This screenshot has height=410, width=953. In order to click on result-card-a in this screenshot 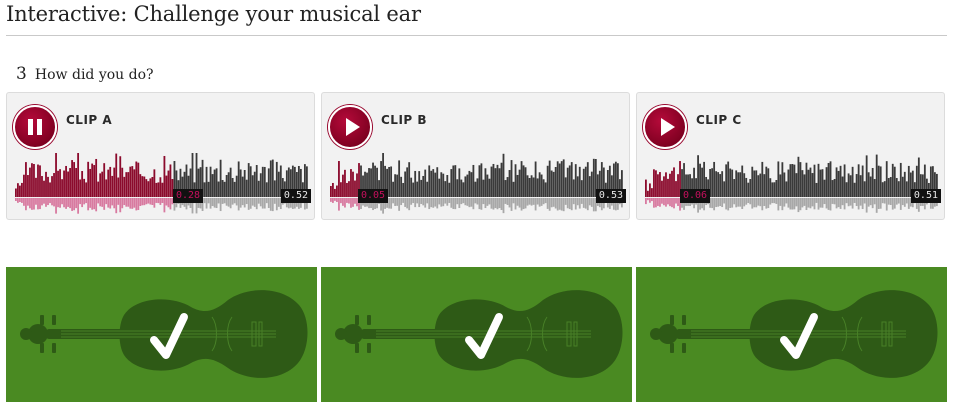, I will do `click(161, 334)`.